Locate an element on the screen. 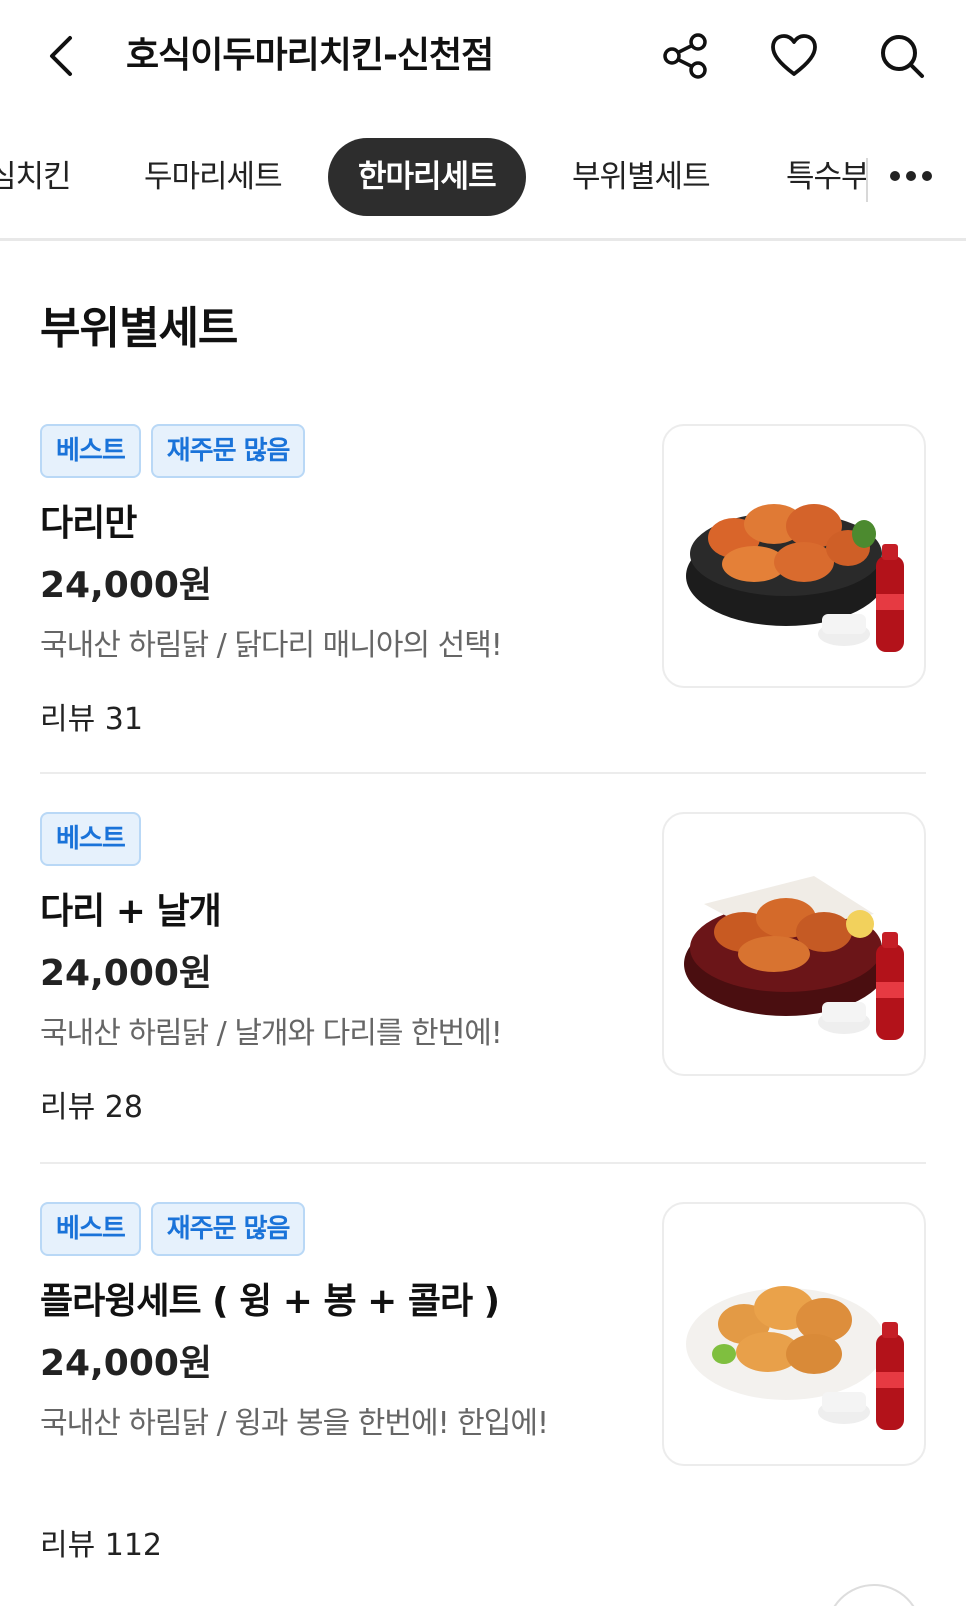 The height and width of the screenshot is (1606, 966). tab-one-chicken-set: 한마리세트 is located at coordinates (427, 177).